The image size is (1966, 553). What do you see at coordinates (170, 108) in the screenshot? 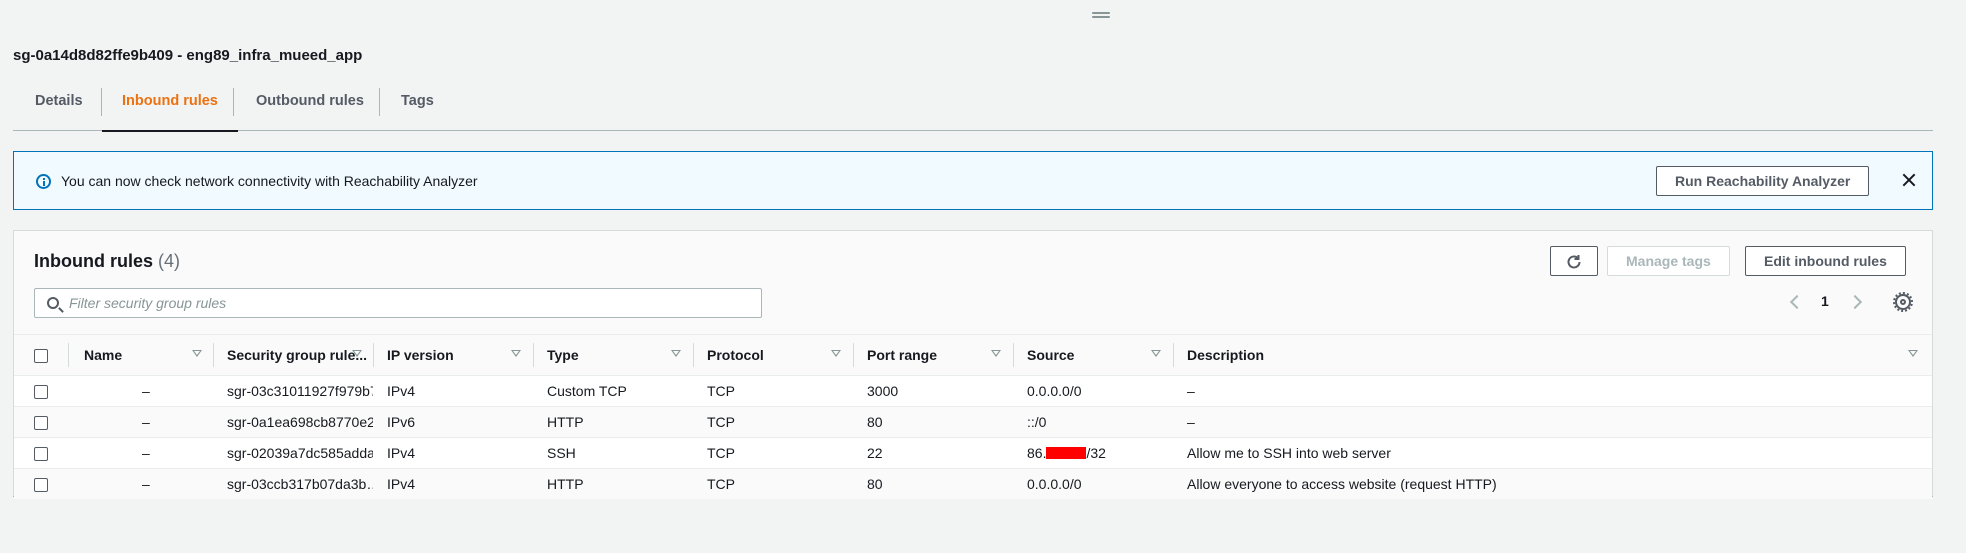
I see `tab-inbound-rules: Inbound rules` at bounding box center [170, 108].